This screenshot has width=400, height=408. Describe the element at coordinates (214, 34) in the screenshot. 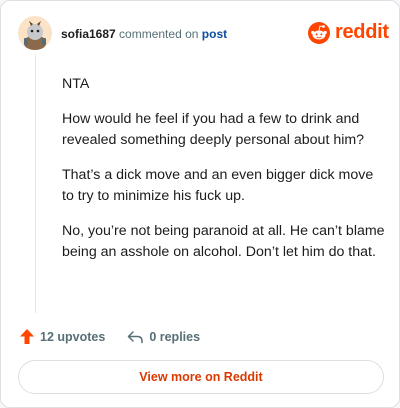

I see `post-link: post` at that location.